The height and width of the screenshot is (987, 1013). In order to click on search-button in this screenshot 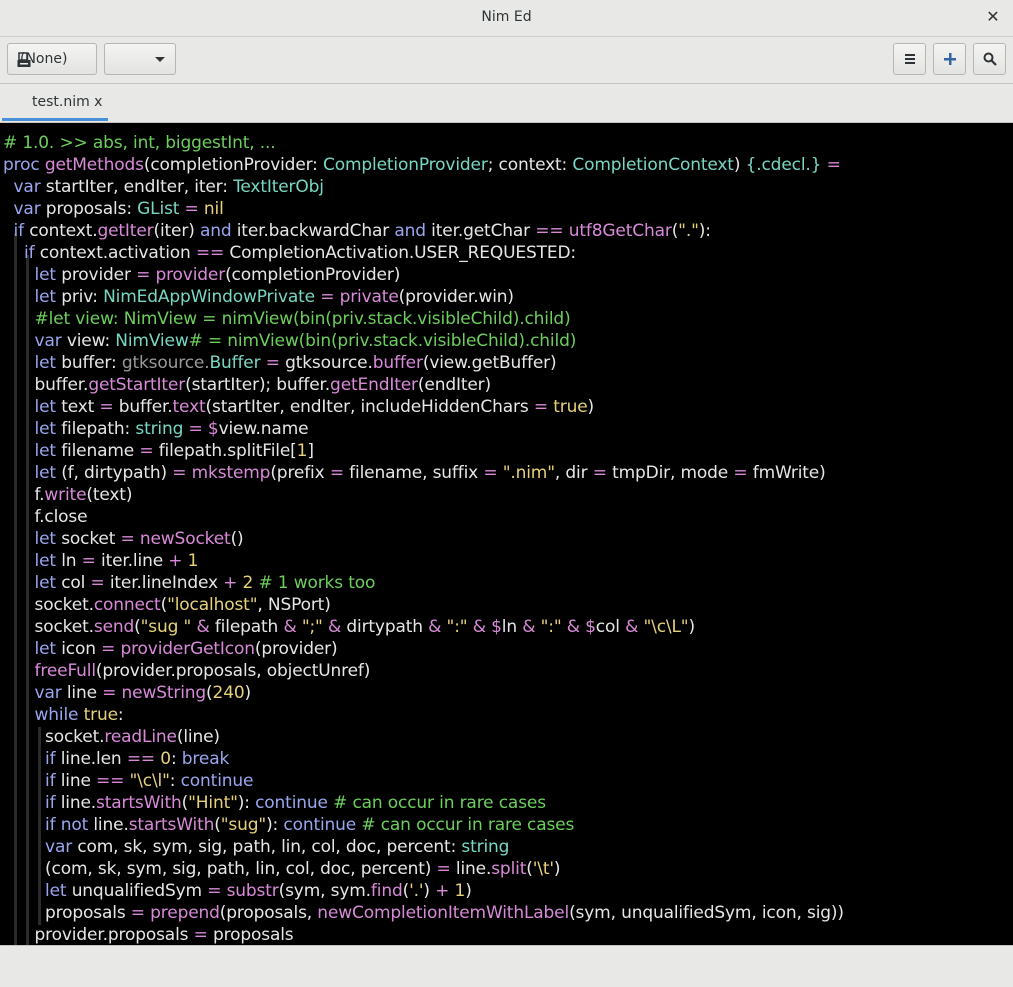, I will do `click(989, 59)`.